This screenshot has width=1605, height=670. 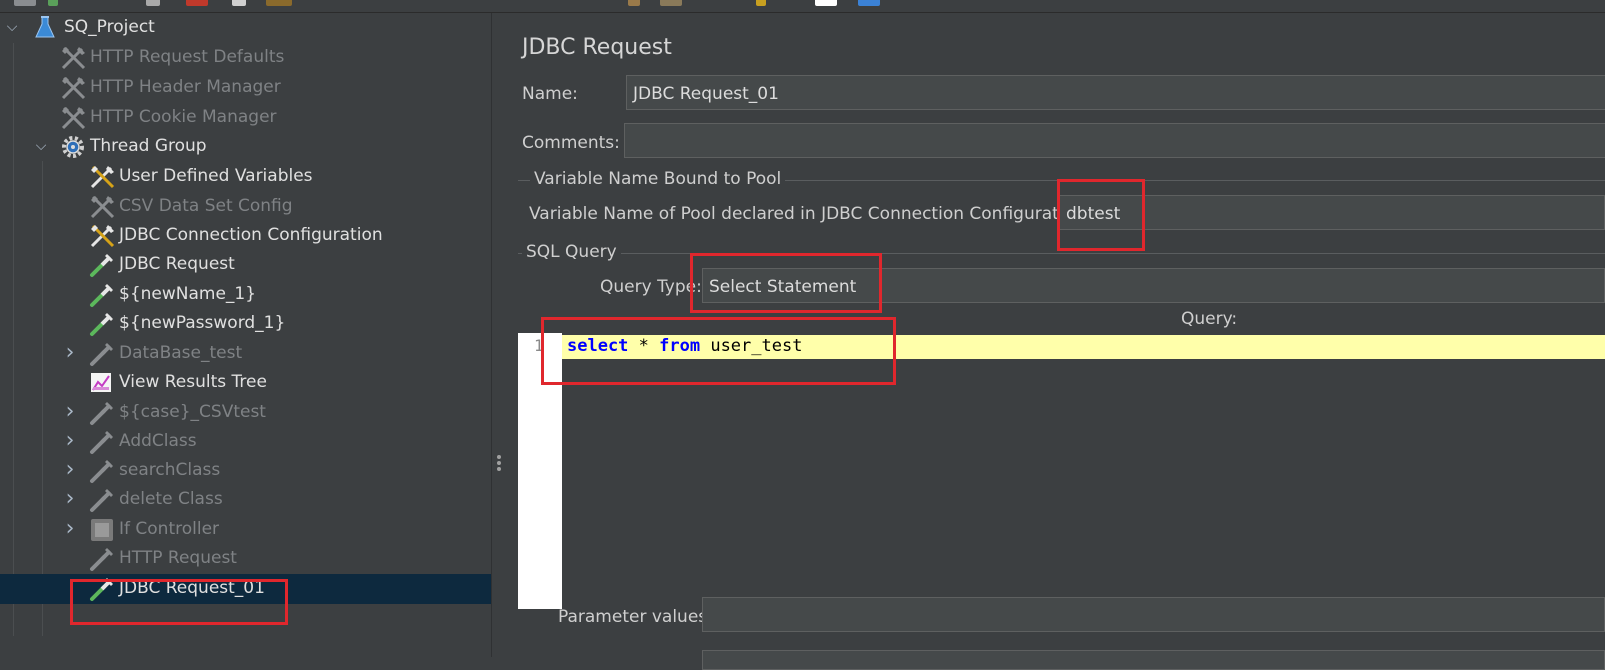 I want to click on tree-node: HTTP Cookie Manager, so click(x=245, y=118).